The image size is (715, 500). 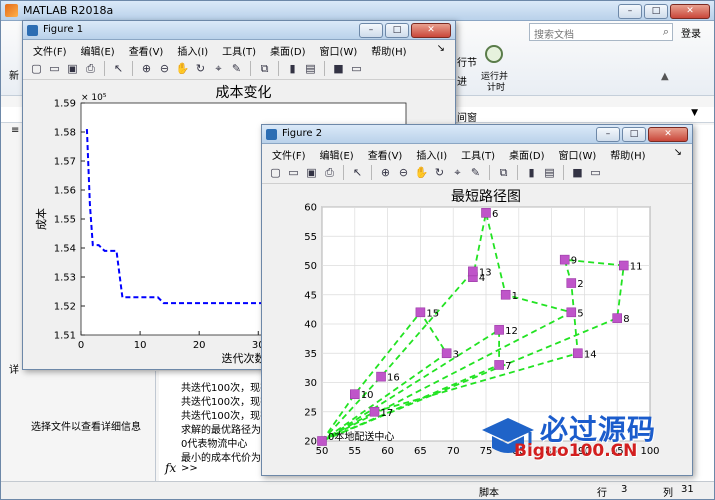 I want to click on ribbon-label-run-section: 行节, so click(x=467, y=63).